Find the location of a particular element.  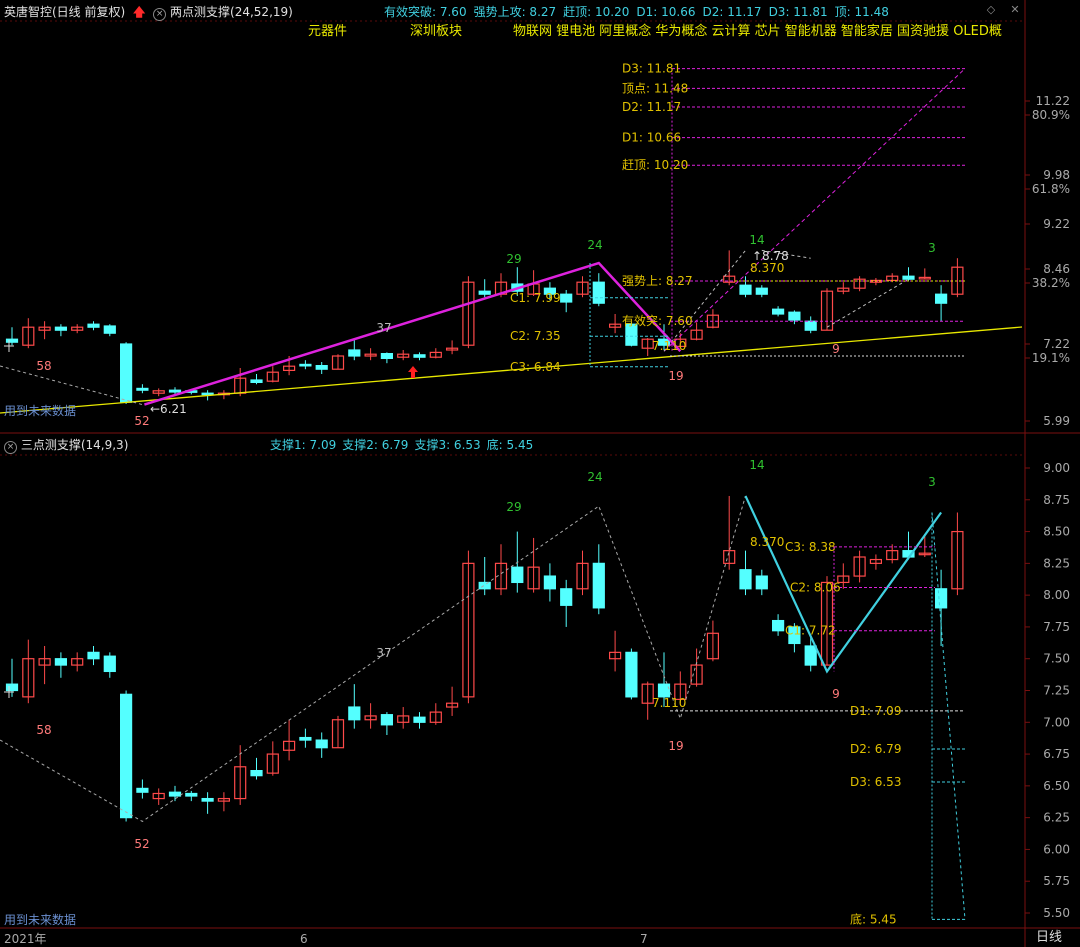

bottom-level-label-2: C1: 7.72 is located at coordinates (810, 631).